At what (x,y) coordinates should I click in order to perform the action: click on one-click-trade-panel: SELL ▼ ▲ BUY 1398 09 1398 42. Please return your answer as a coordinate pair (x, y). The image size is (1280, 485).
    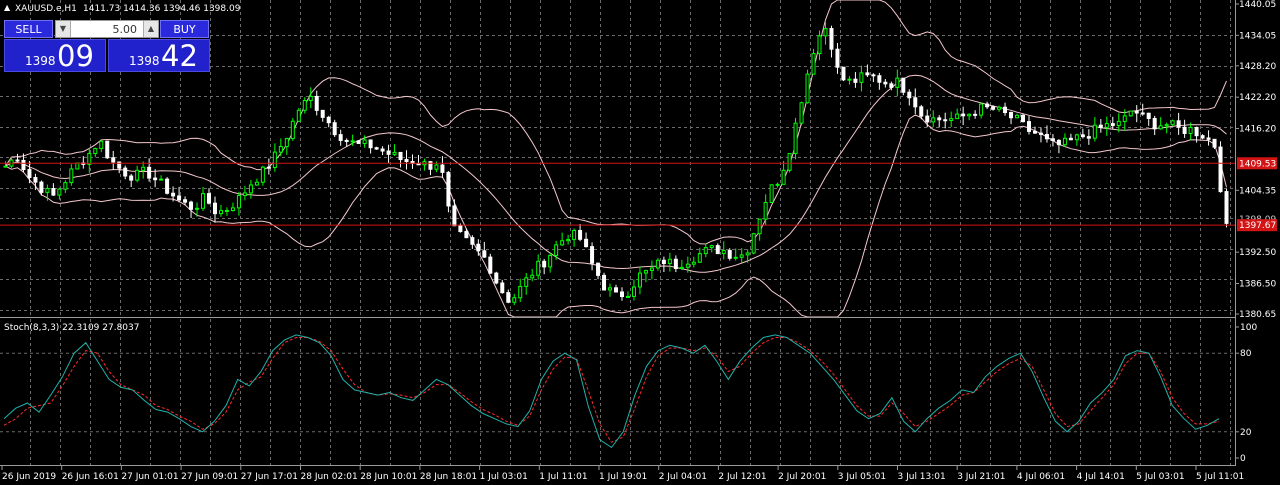
    Looking at the image, I should click on (106, 45).